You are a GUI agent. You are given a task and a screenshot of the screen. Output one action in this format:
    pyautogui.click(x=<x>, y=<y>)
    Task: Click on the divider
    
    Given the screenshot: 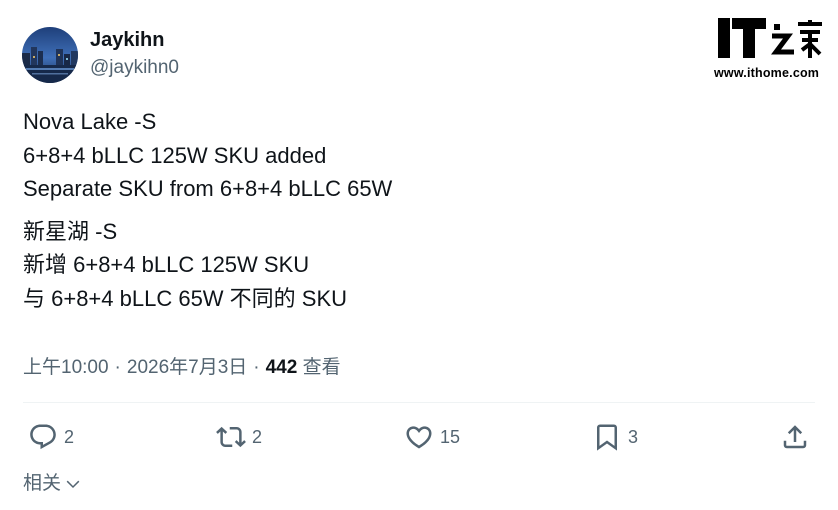 What is the action you would take?
    pyautogui.click(x=419, y=402)
    